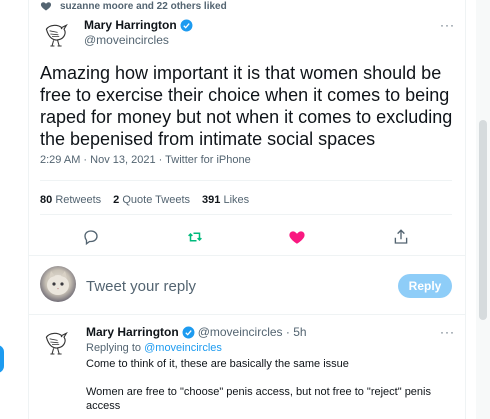 The height and width of the screenshot is (419, 490). I want to click on social-context-text: suzanne moore and 22 others liked, so click(143, 6).